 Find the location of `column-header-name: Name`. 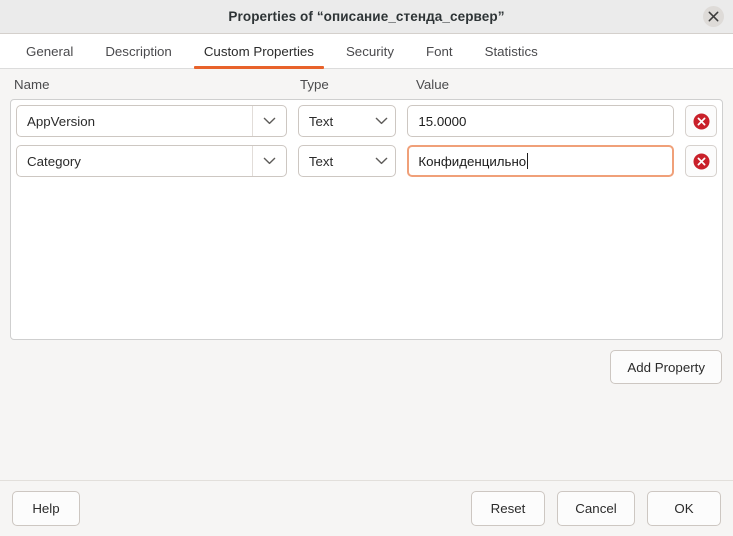

column-header-name: Name is located at coordinates (32, 84).